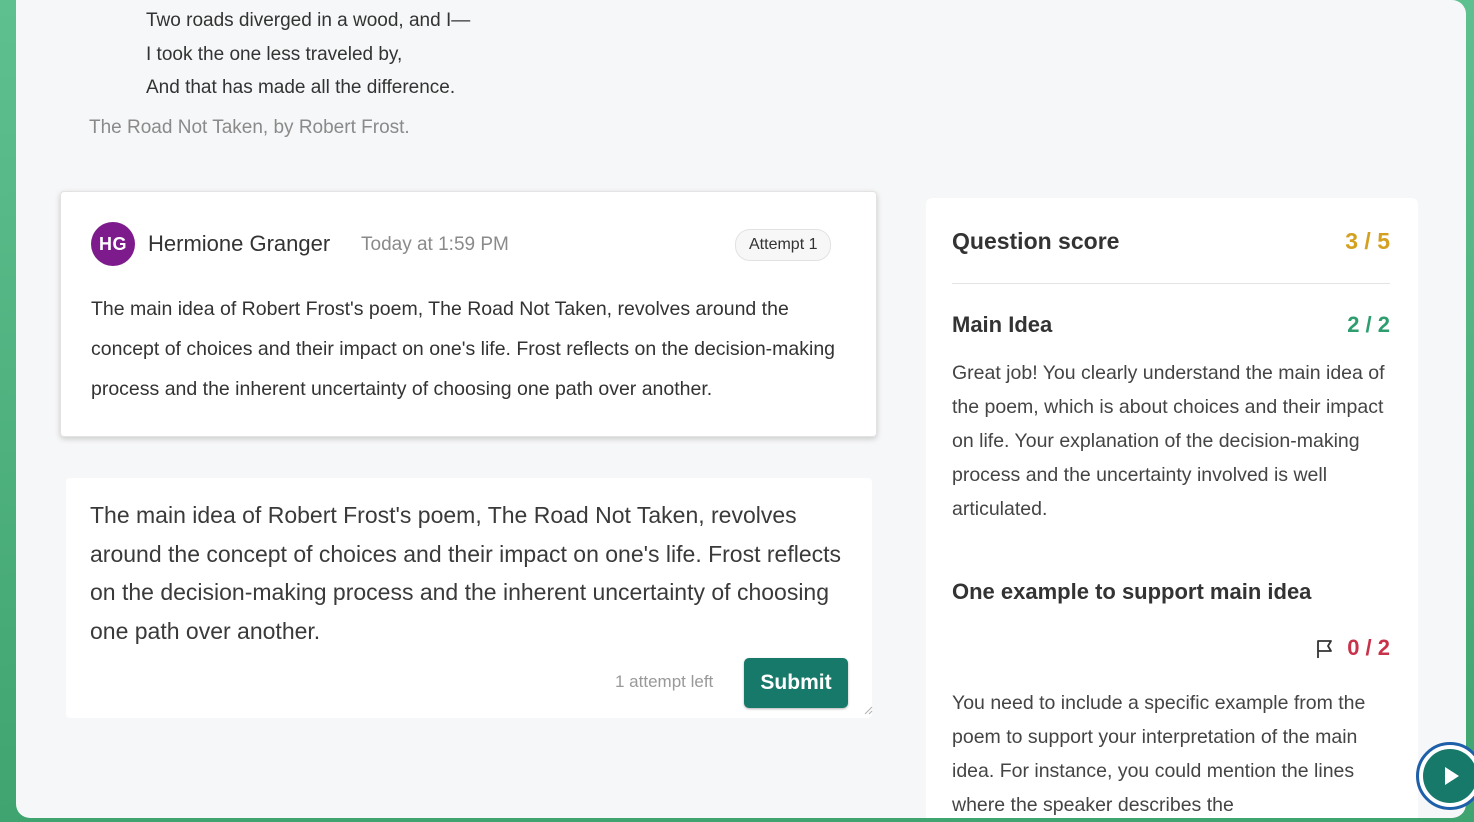 The height and width of the screenshot is (822, 1474). Describe the element at coordinates (1448, 776) in the screenshot. I see `play-icon` at that location.